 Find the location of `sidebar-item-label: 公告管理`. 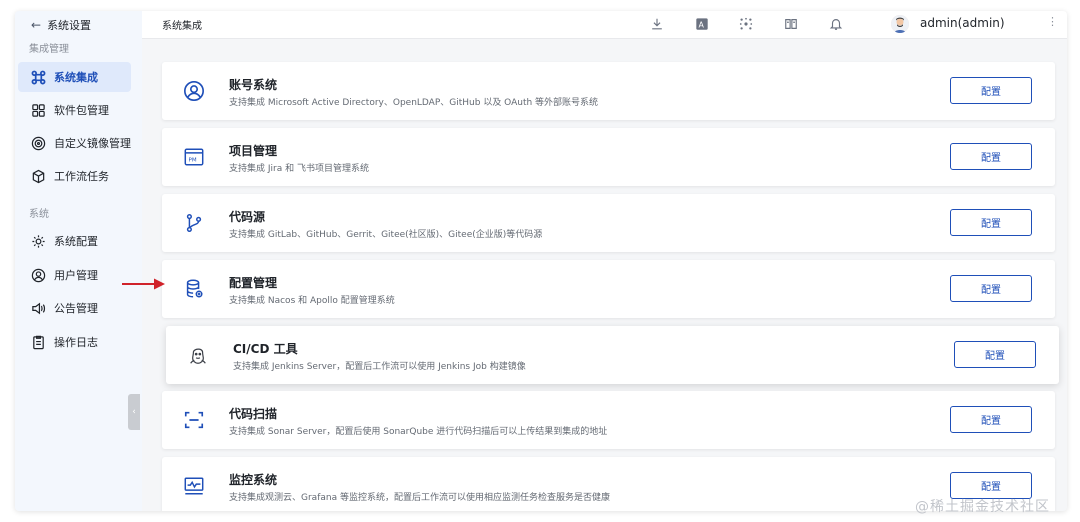

sidebar-item-label: 公告管理 is located at coordinates (76, 308).